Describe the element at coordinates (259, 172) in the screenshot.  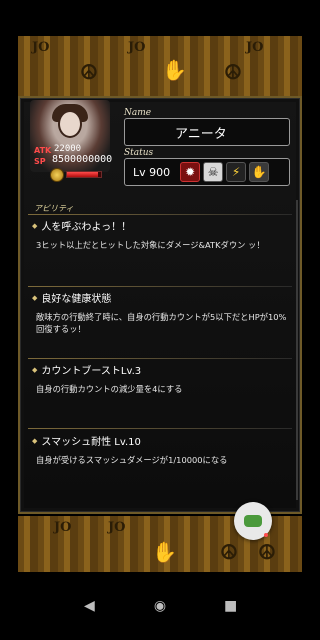
I see `hand-icon: ✋` at that location.